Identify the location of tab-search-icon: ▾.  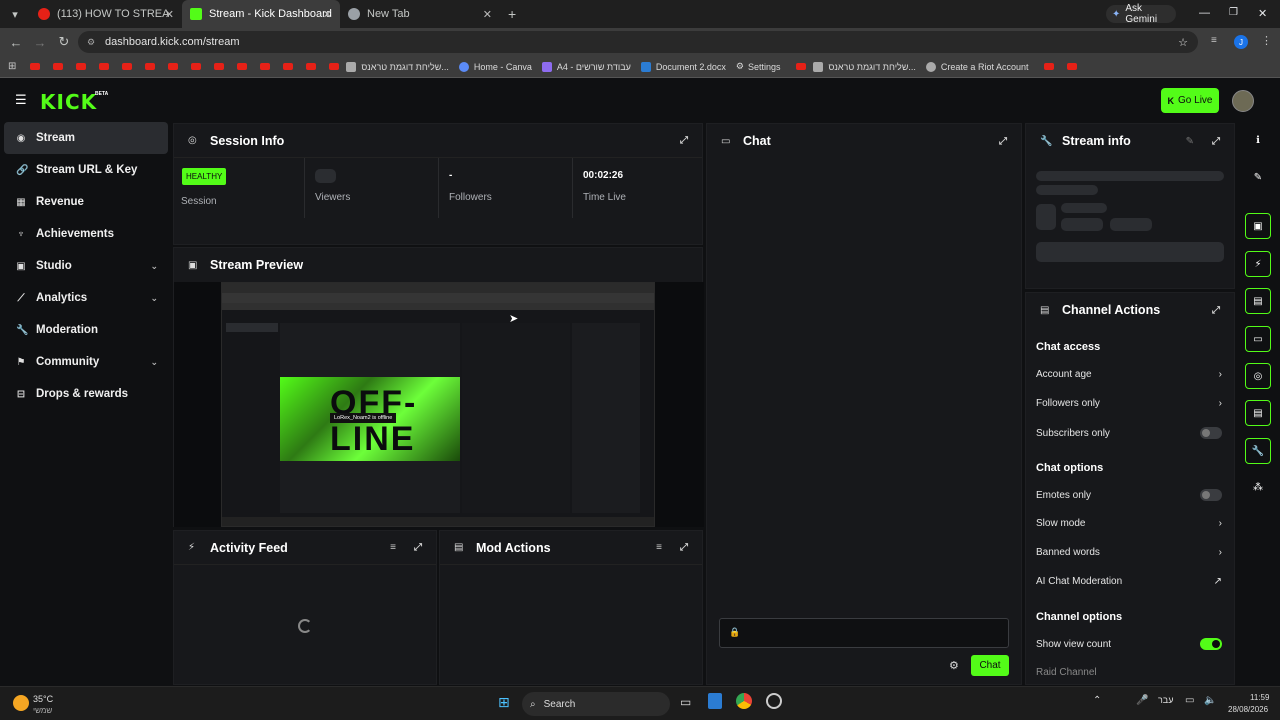
(15, 14).